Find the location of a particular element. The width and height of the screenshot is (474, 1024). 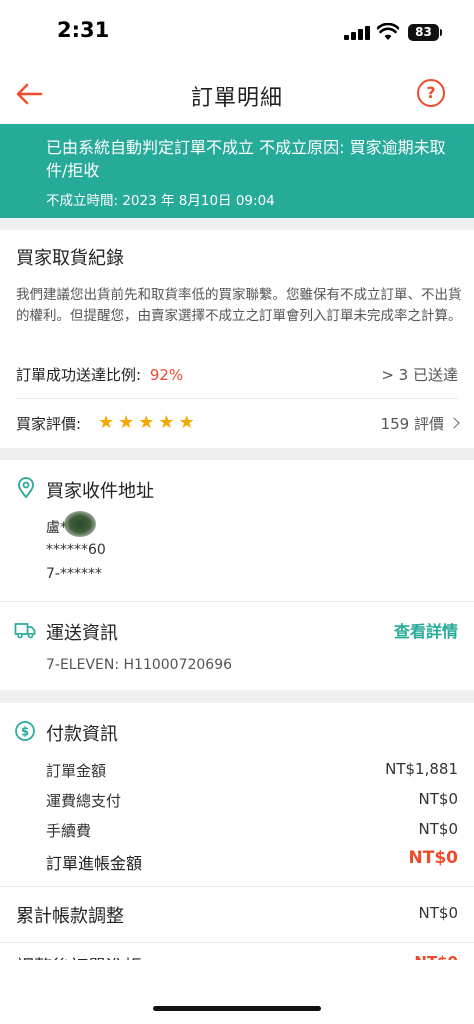

buyer-record-title: 買家取貨紀錄 is located at coordinates (70, 258).